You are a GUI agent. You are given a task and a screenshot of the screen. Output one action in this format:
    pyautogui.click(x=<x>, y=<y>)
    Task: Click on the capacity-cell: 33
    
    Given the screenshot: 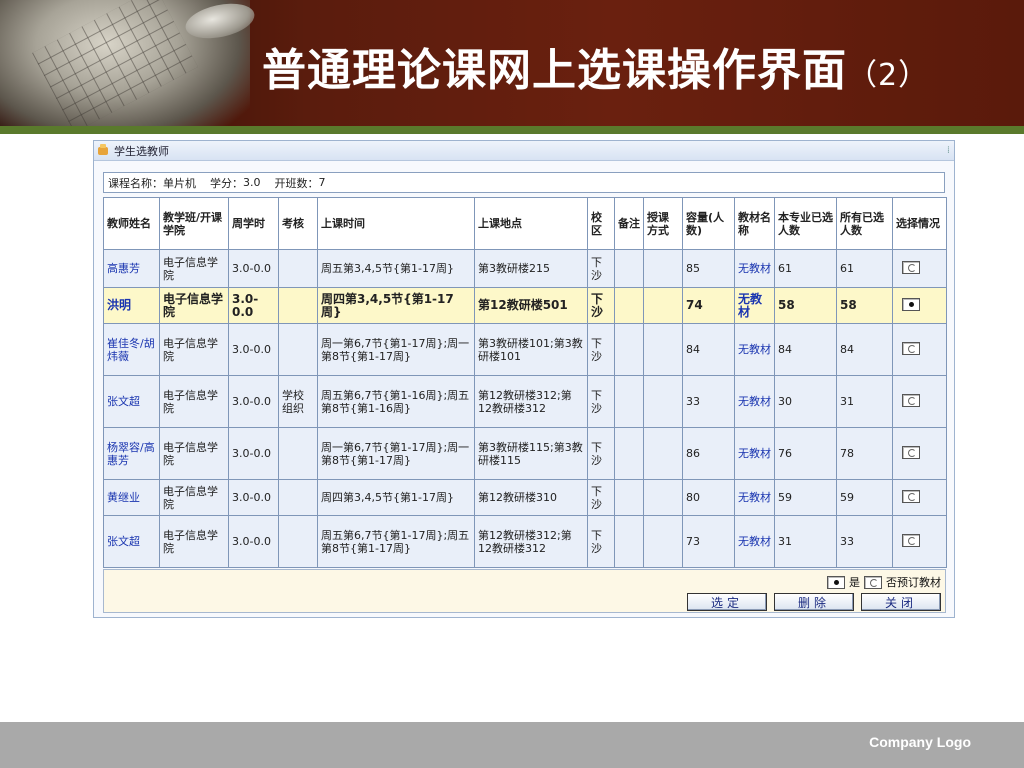 What is the action you would take?
    pyautogui.click(x=708, y=401)
    